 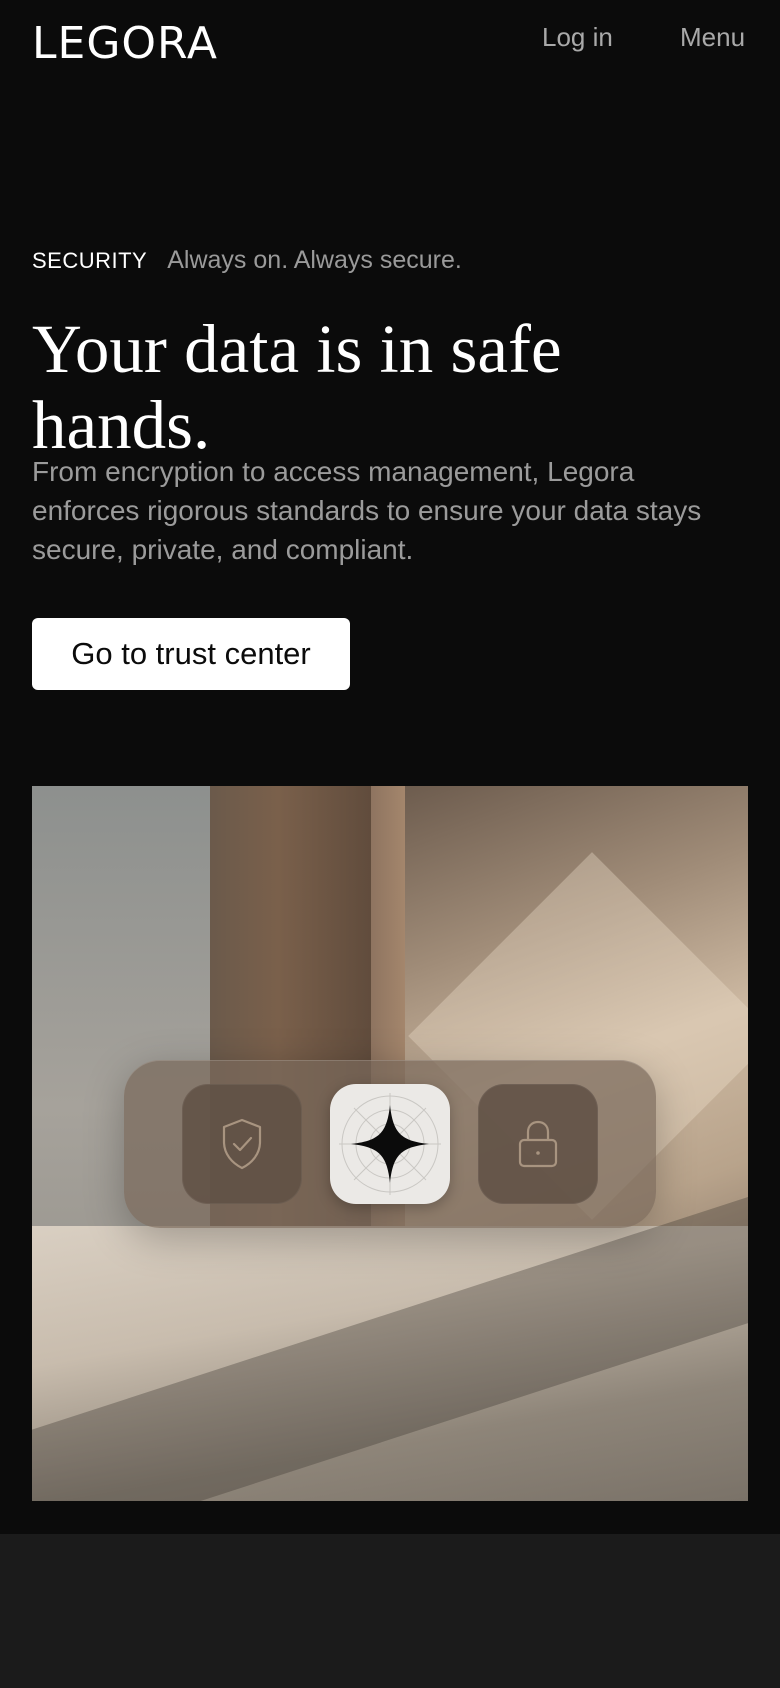 I want to click on trust-center-button: Go to trust center, so click(x=191, y=654).